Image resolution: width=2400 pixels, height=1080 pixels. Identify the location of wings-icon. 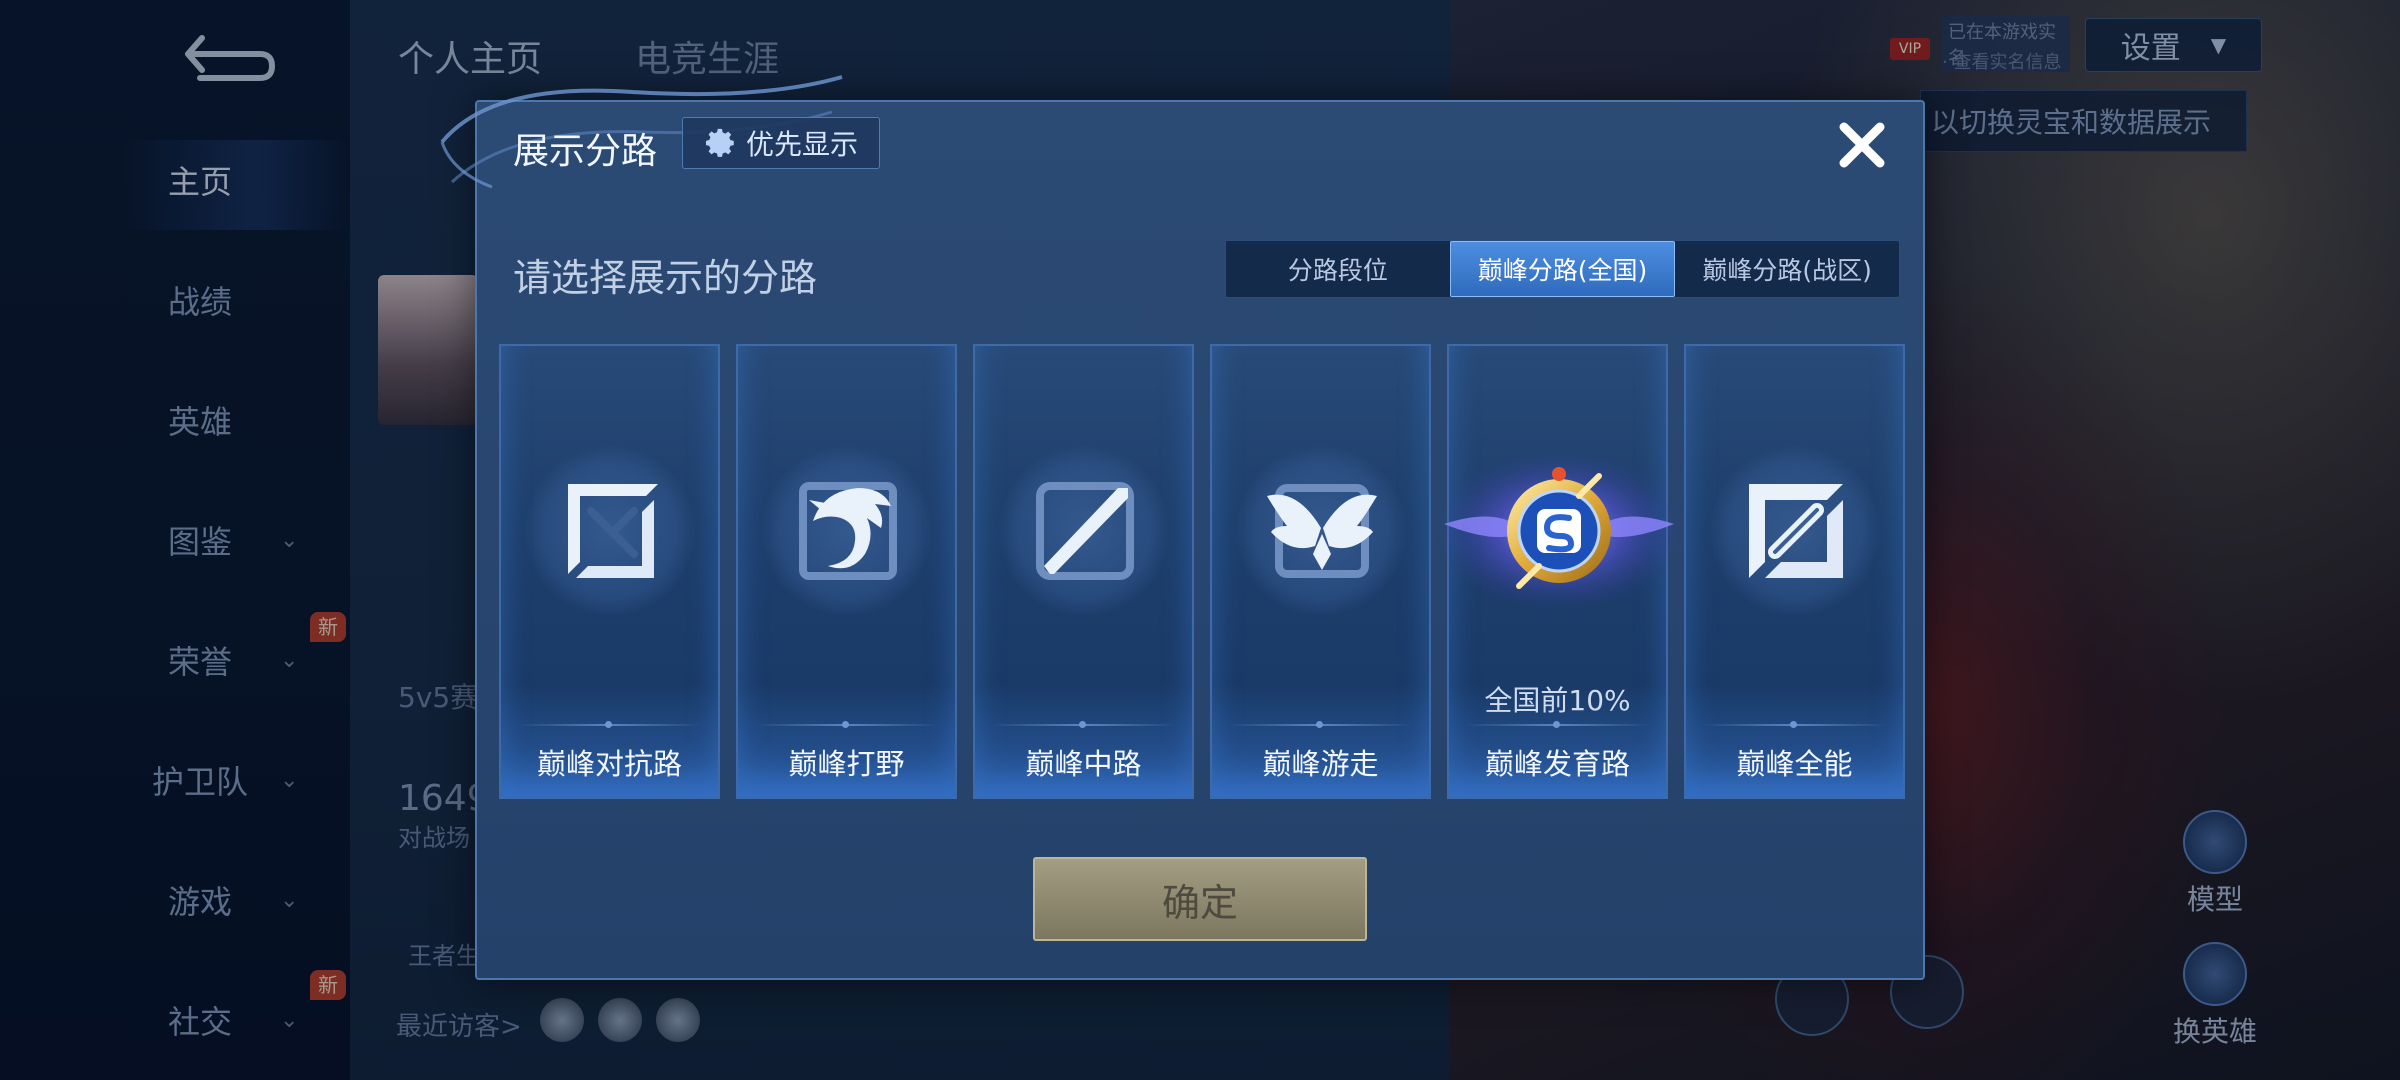
(1322, 531).